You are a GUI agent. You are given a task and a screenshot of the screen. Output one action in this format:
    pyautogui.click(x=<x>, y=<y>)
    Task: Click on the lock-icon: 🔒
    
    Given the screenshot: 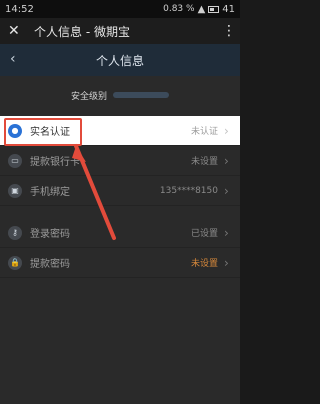 What is the action you would take?
    pyautogui.click(x=15, y=262)
    